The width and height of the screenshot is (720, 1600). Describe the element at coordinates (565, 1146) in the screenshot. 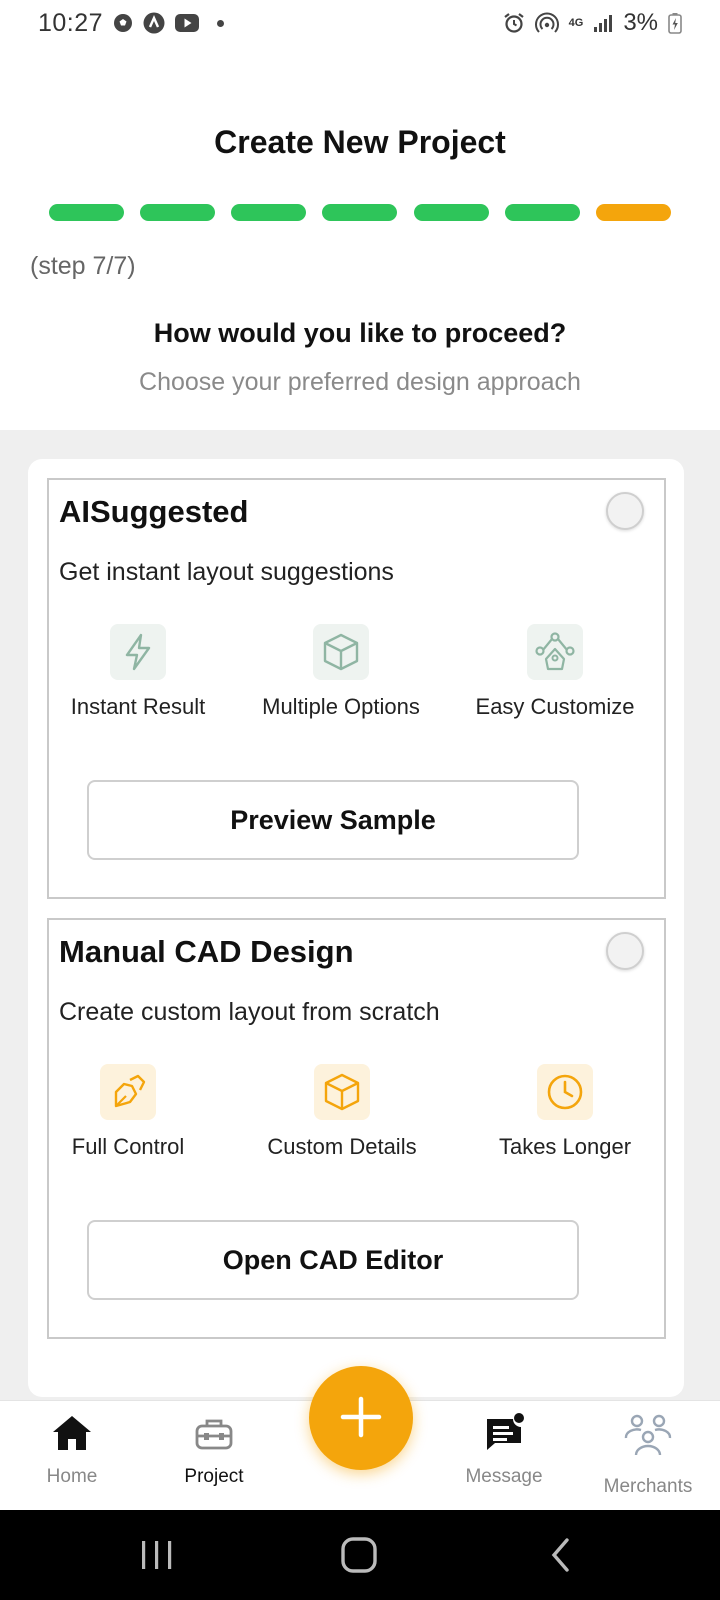

I see `feature-label: Takes Longer` at that location.